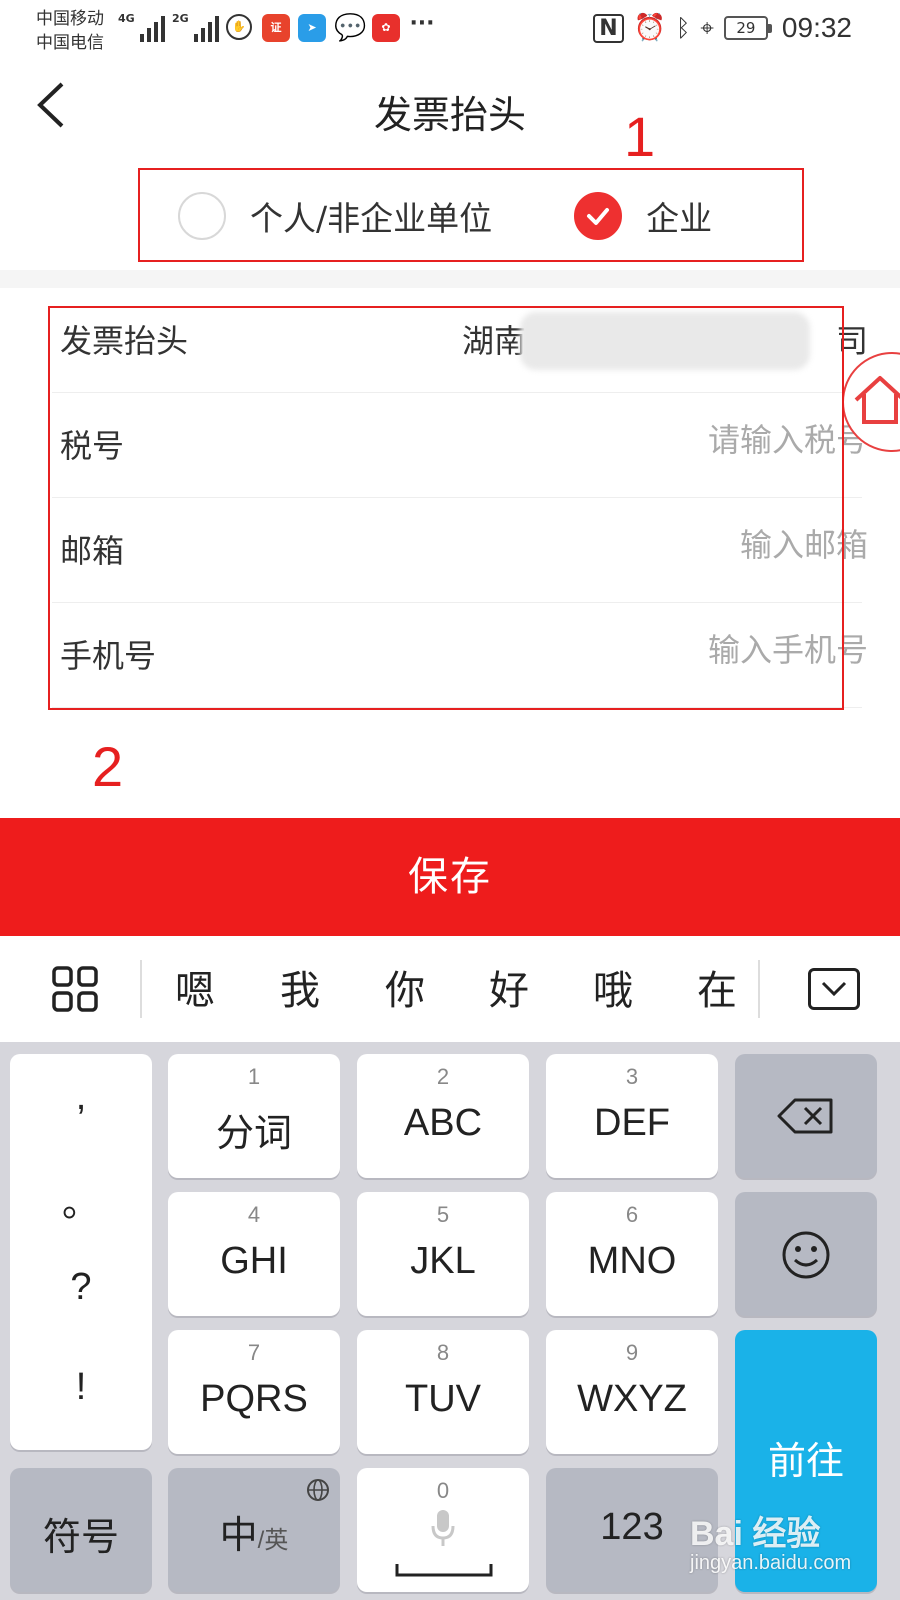 This screenshot has height=1600, width=900. I want to click on language-switch-key: 中/英, so click(254, 1530).